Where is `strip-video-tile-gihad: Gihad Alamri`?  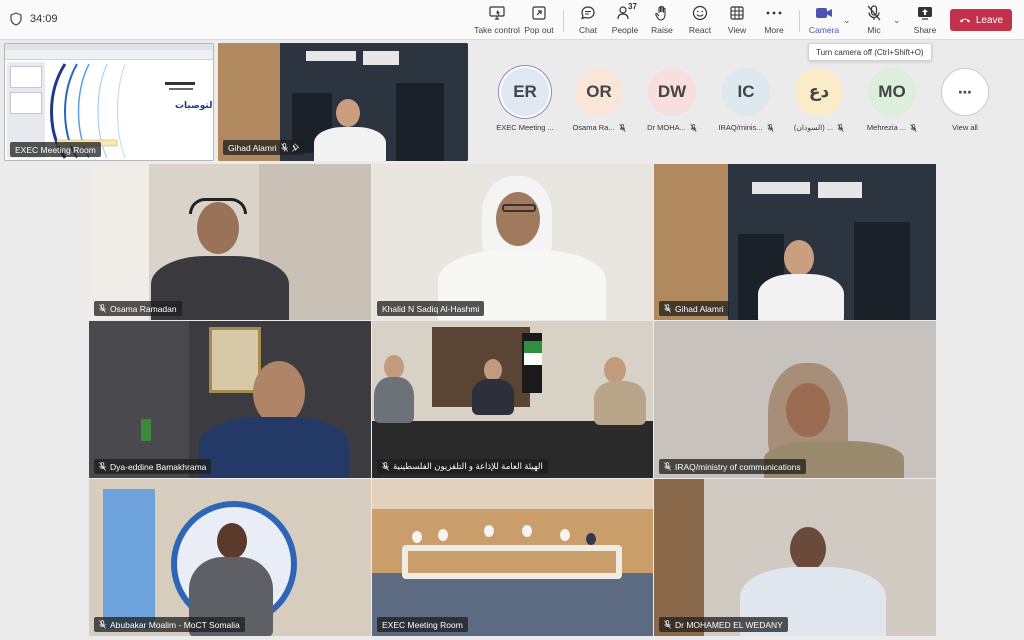 strip-video-tile-gihad: Gihad Alamri is located at coordinates (343, 102).